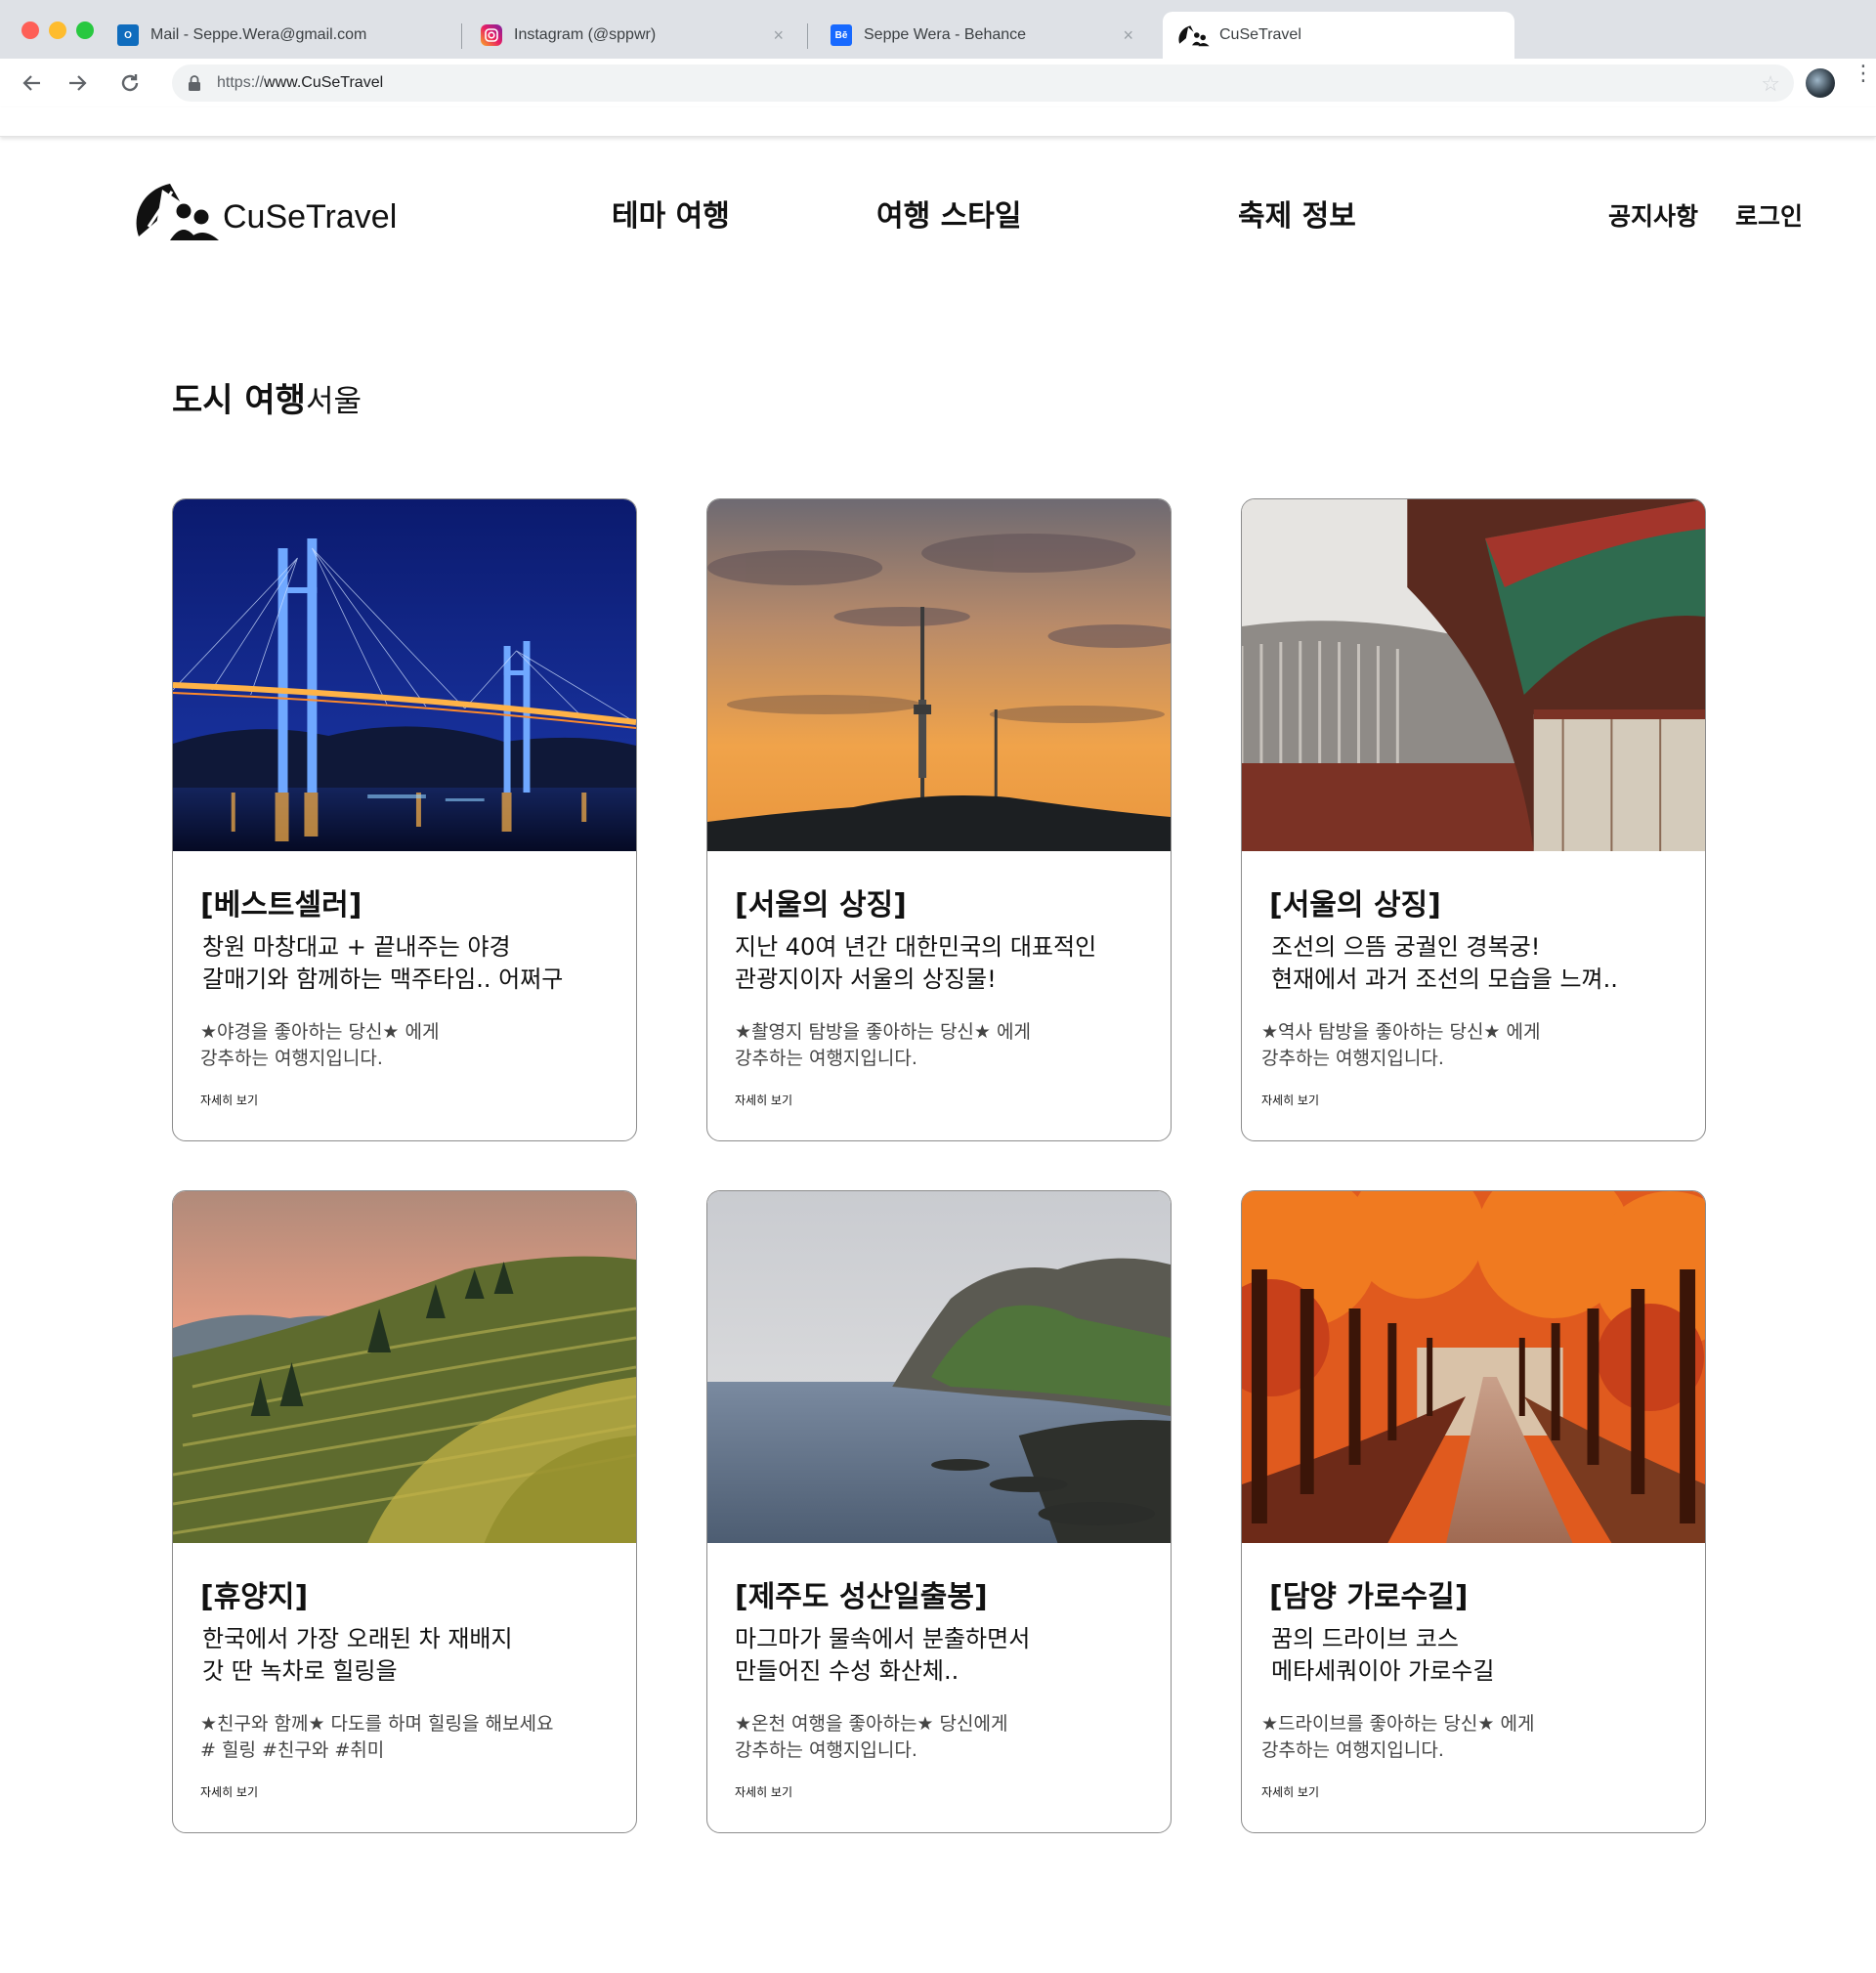 This screenshot has height=1973, width=1876. I want to click on card-description-line: 마그마가 물속에서 분출하면서, so click(883, 1638).